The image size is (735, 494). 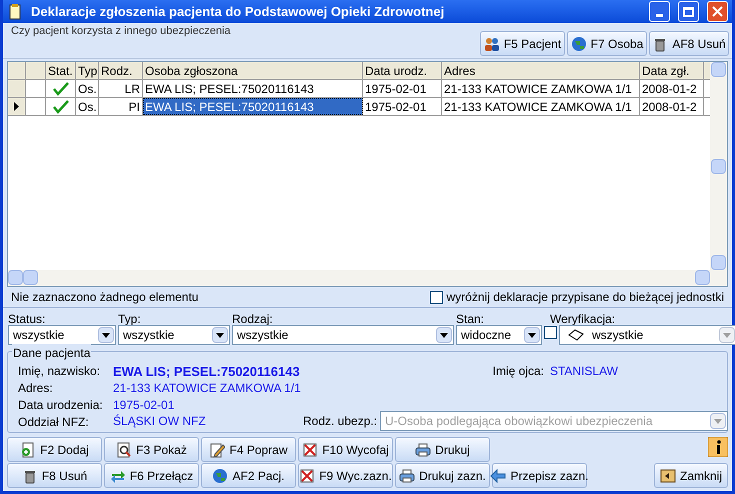 I want to click on filter-label: Stan:, so click(x=471, y=318).